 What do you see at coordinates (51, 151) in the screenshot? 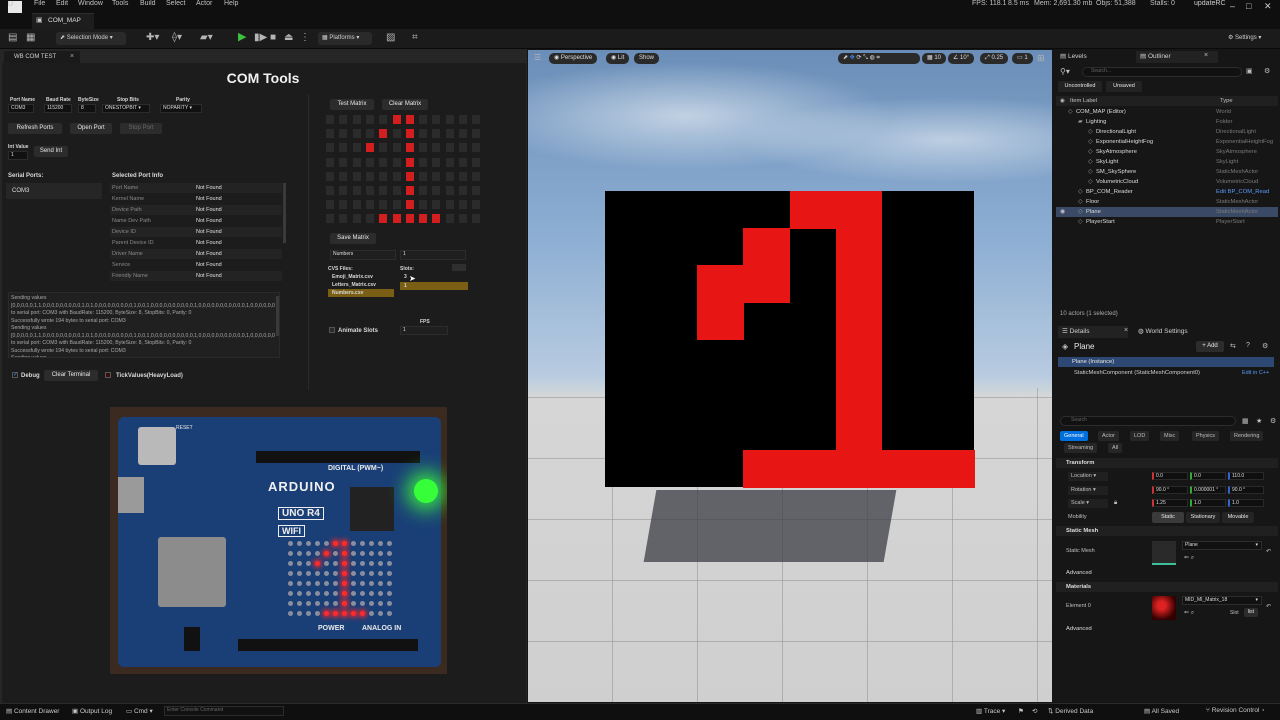
I see `send-int-button: Send Int` at bounding box center [51, 151].